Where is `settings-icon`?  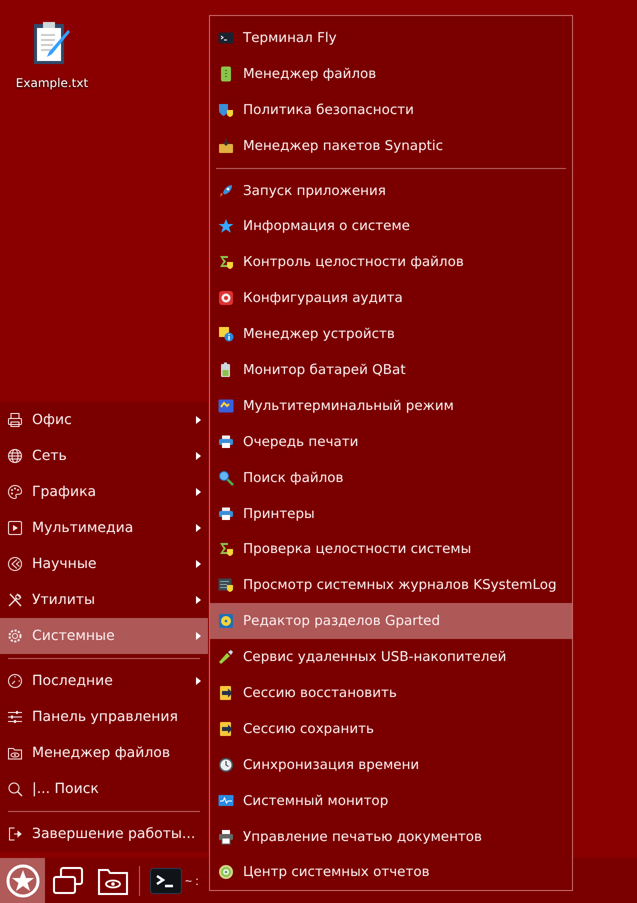
settings-icon is located at coordinates (15, 636).